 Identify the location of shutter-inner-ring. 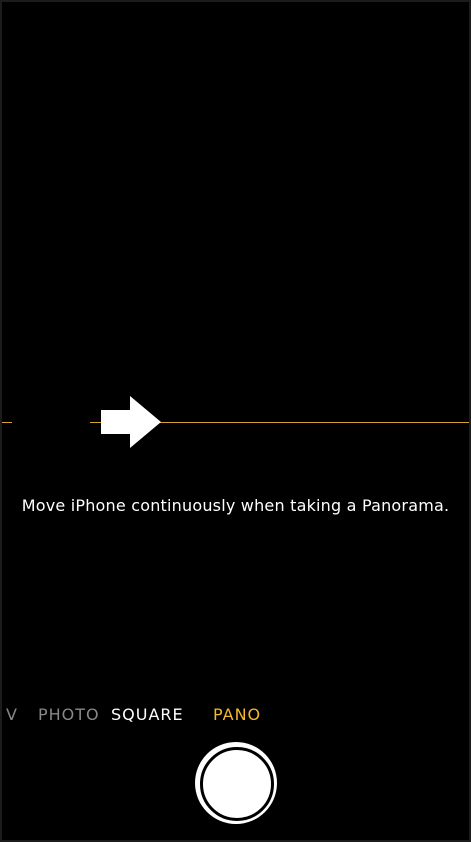
(237, 784).